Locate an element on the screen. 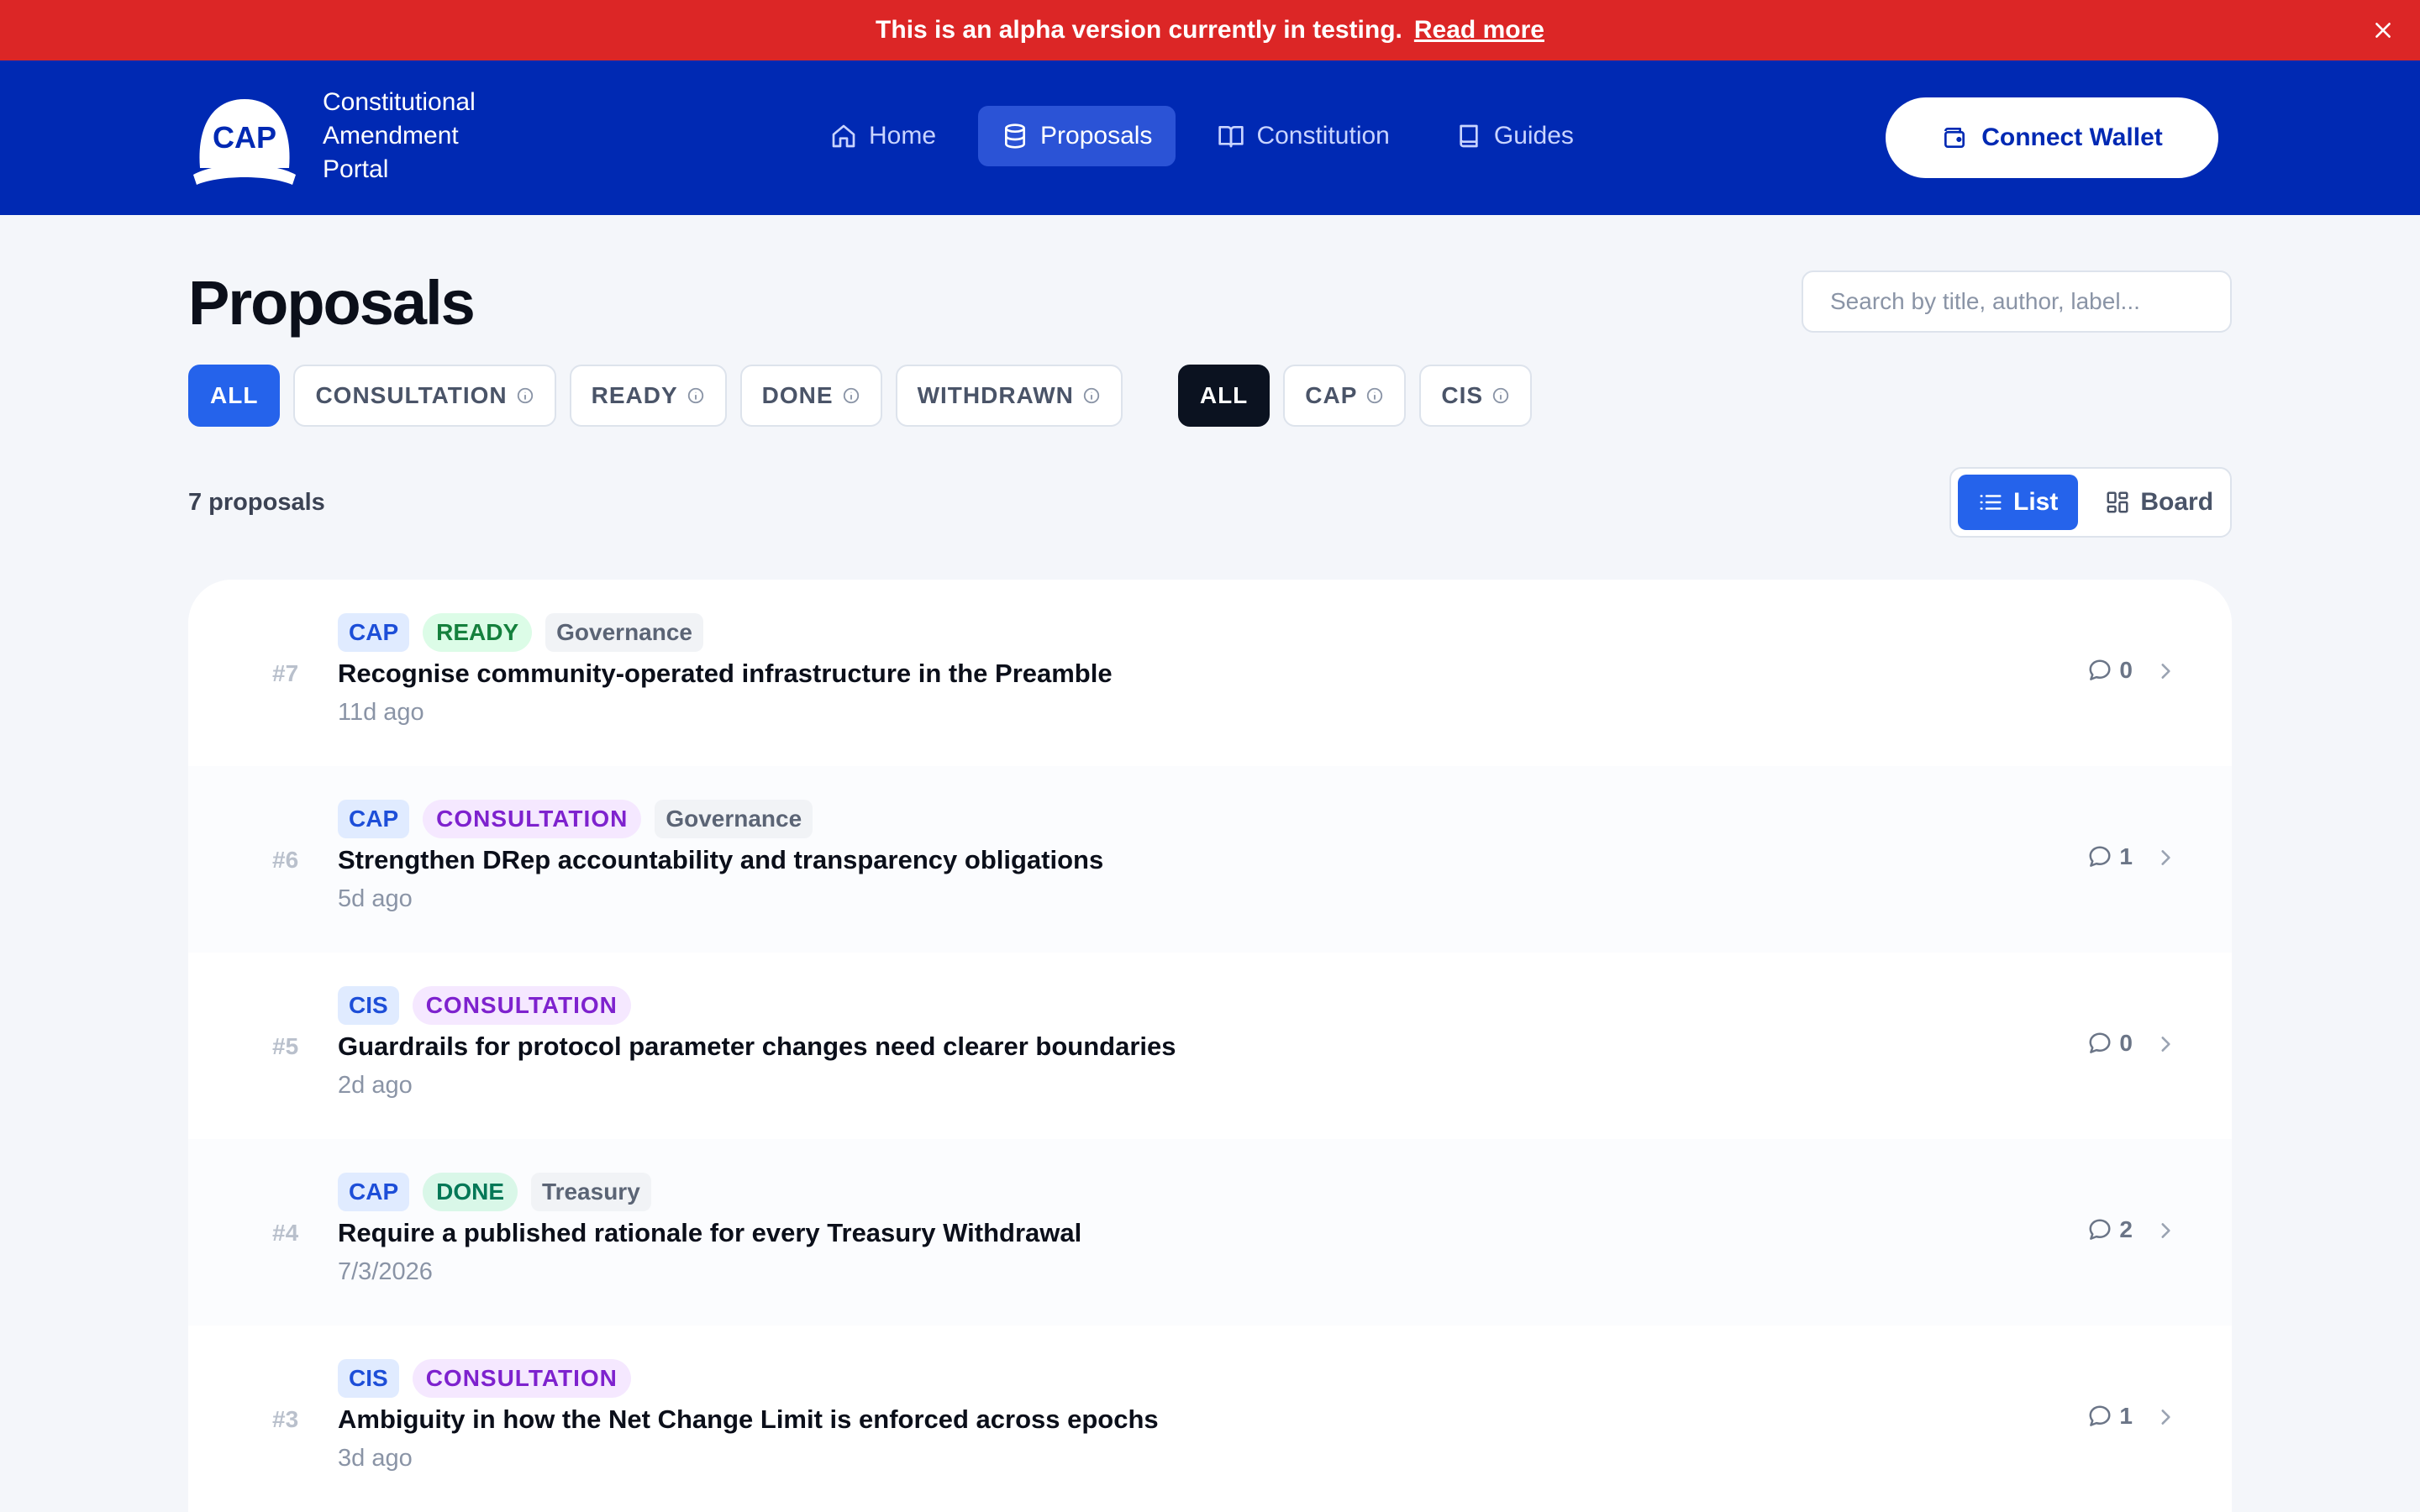  status-badge: READY is located at coordinates (478, 632).